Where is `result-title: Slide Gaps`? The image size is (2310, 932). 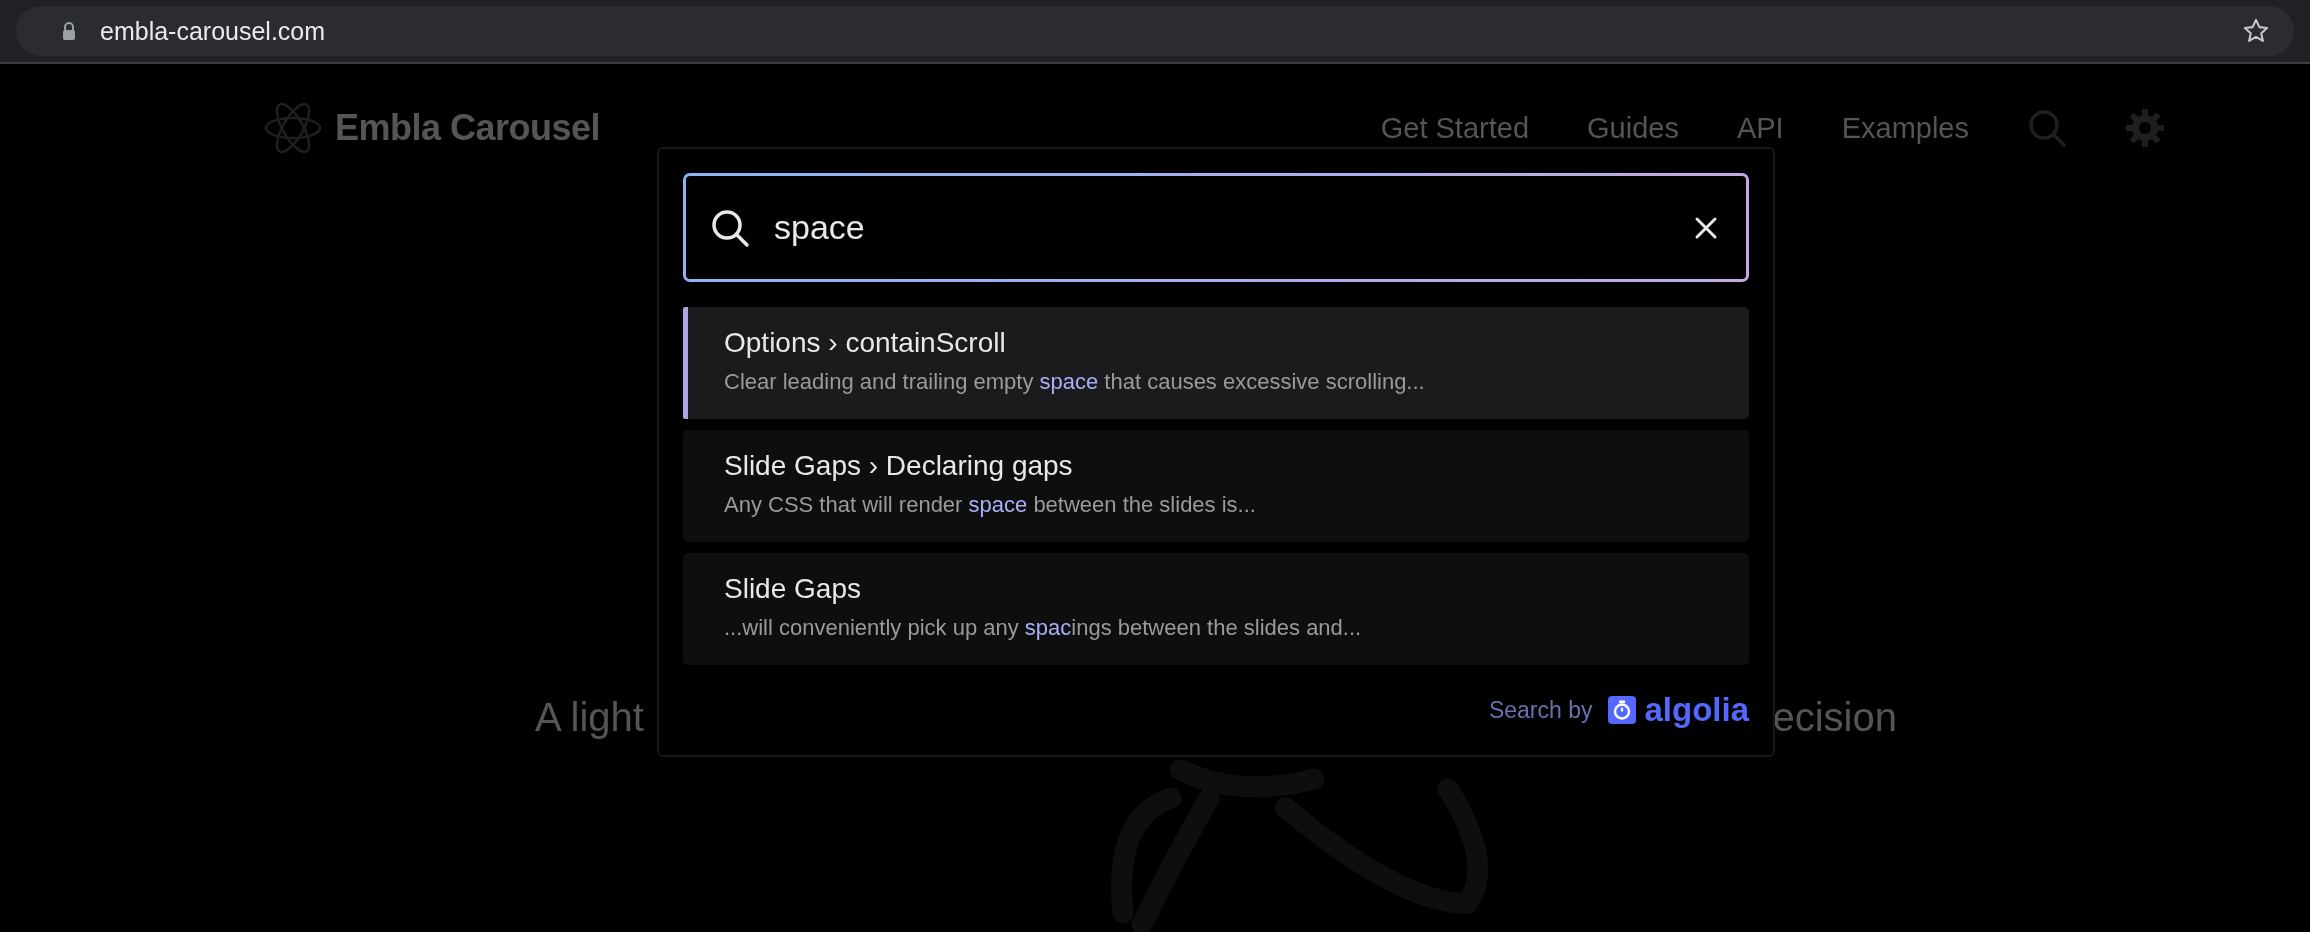
result-title: Slide Gaps is located at coordinates (793, 589).